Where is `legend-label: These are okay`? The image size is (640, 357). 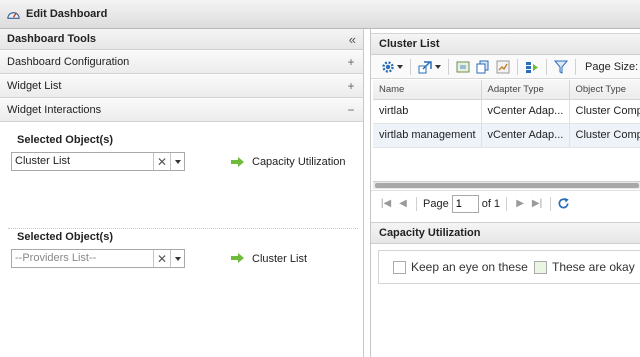
legend-label: These are okay is located at coordinates (593, 267).